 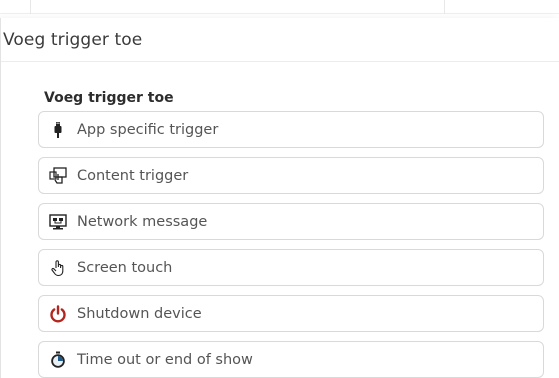 I want to click on trigger-label: Network message, so click(x=142, y=221).